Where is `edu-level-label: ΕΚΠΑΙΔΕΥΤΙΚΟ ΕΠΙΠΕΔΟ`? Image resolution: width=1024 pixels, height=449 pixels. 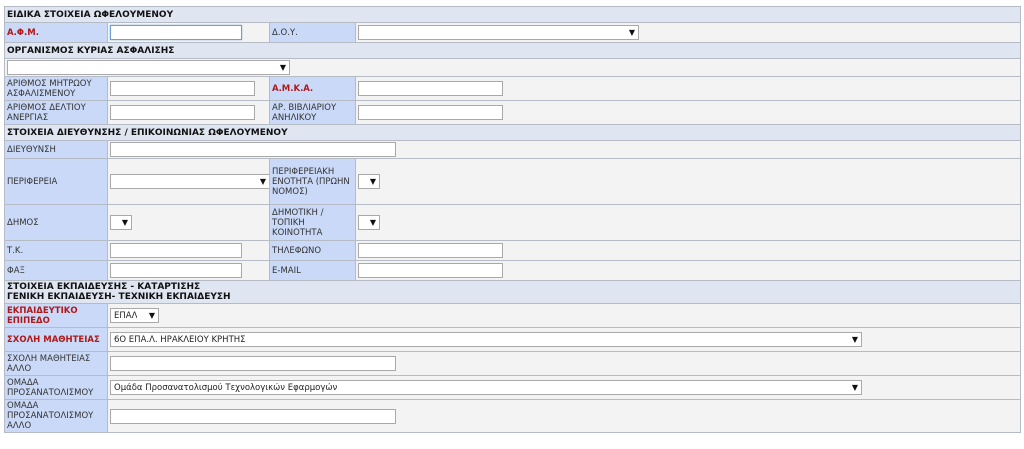
edu-level-label: ΕΚΠΑΙΔΕΥΤΙΚΟ ΕΠΙΠΕΔΟ is located at coordinates (56, 315).